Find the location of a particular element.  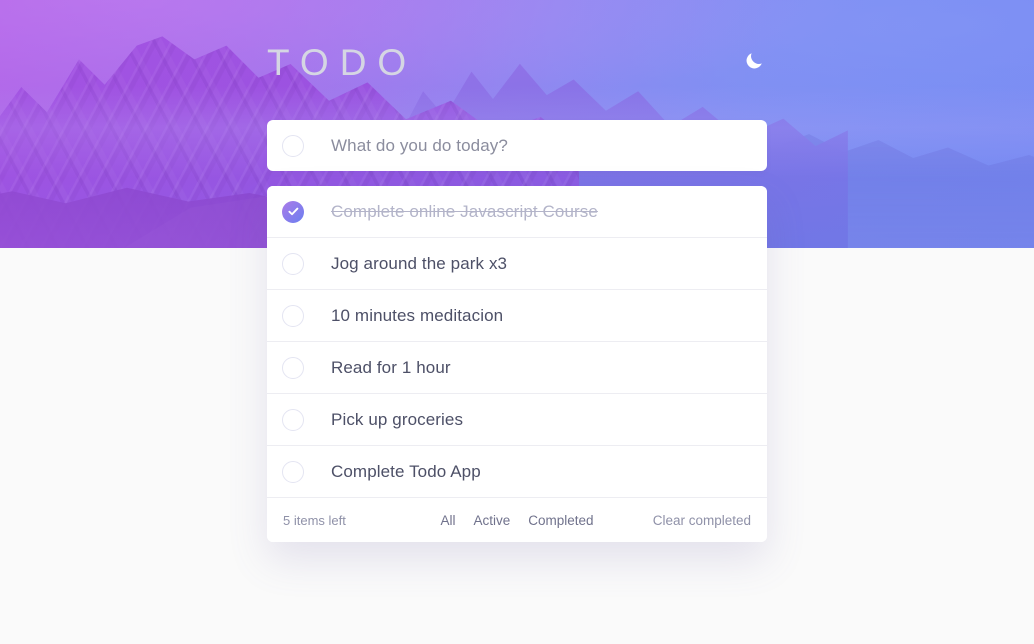

todo-item-label: Complete online Javascript Course is located at coordinates (464, 212).